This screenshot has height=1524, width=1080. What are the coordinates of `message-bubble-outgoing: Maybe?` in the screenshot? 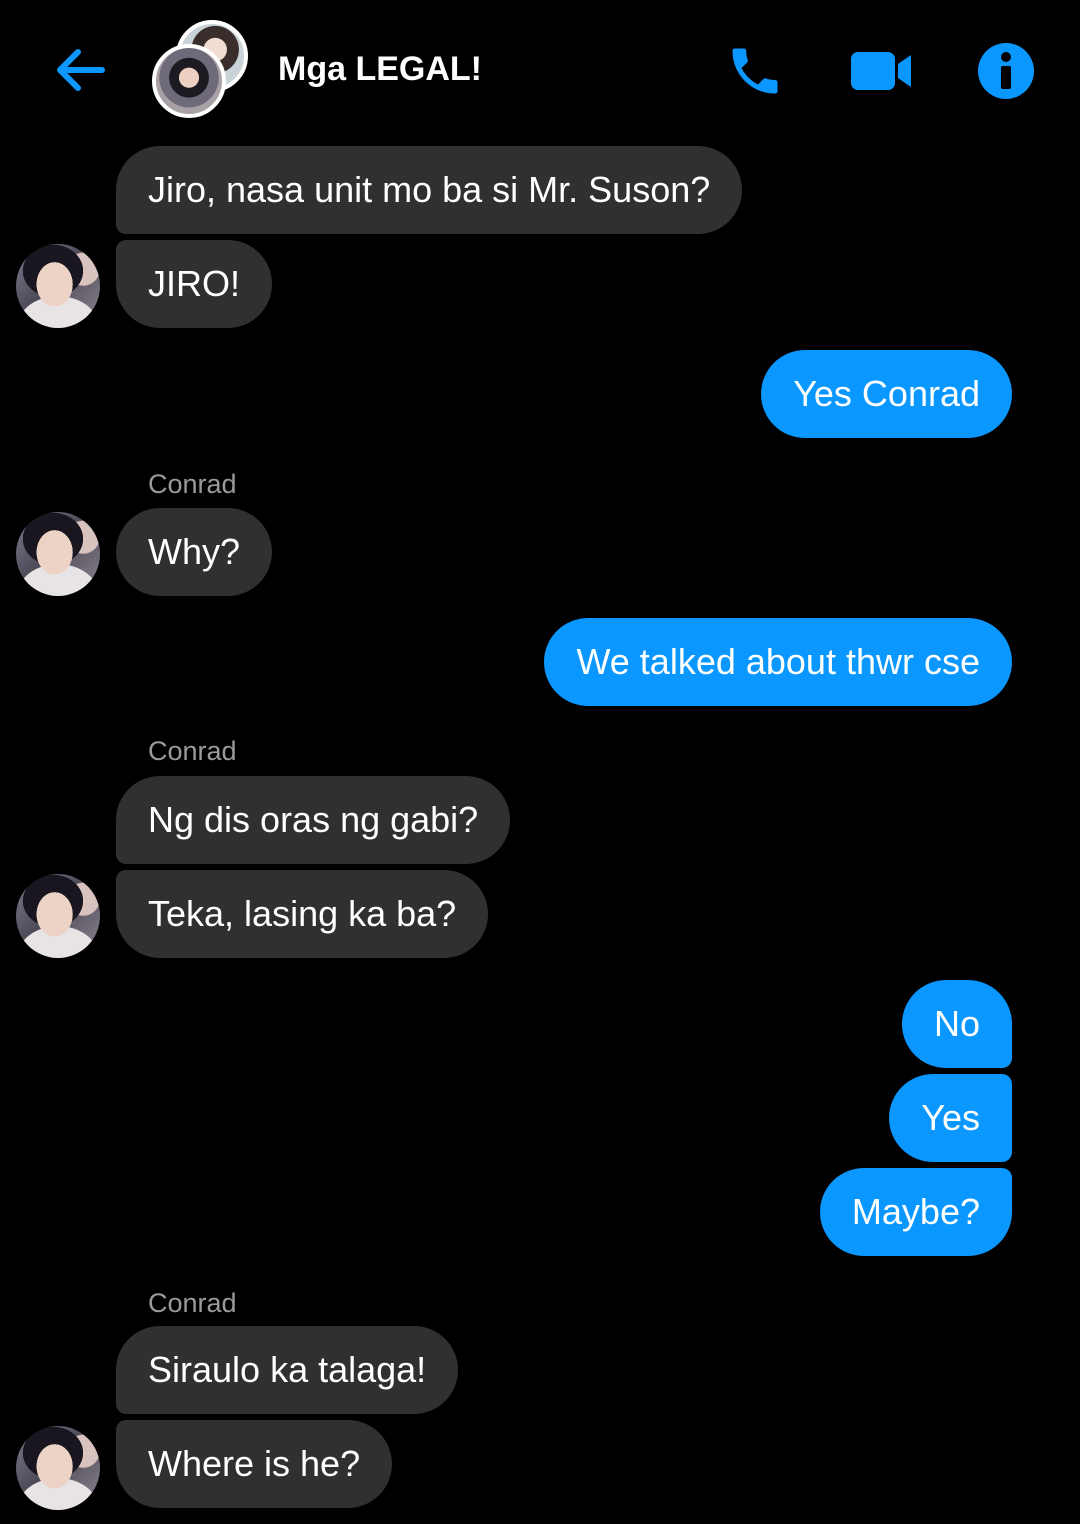 It's located at (915, 1212).